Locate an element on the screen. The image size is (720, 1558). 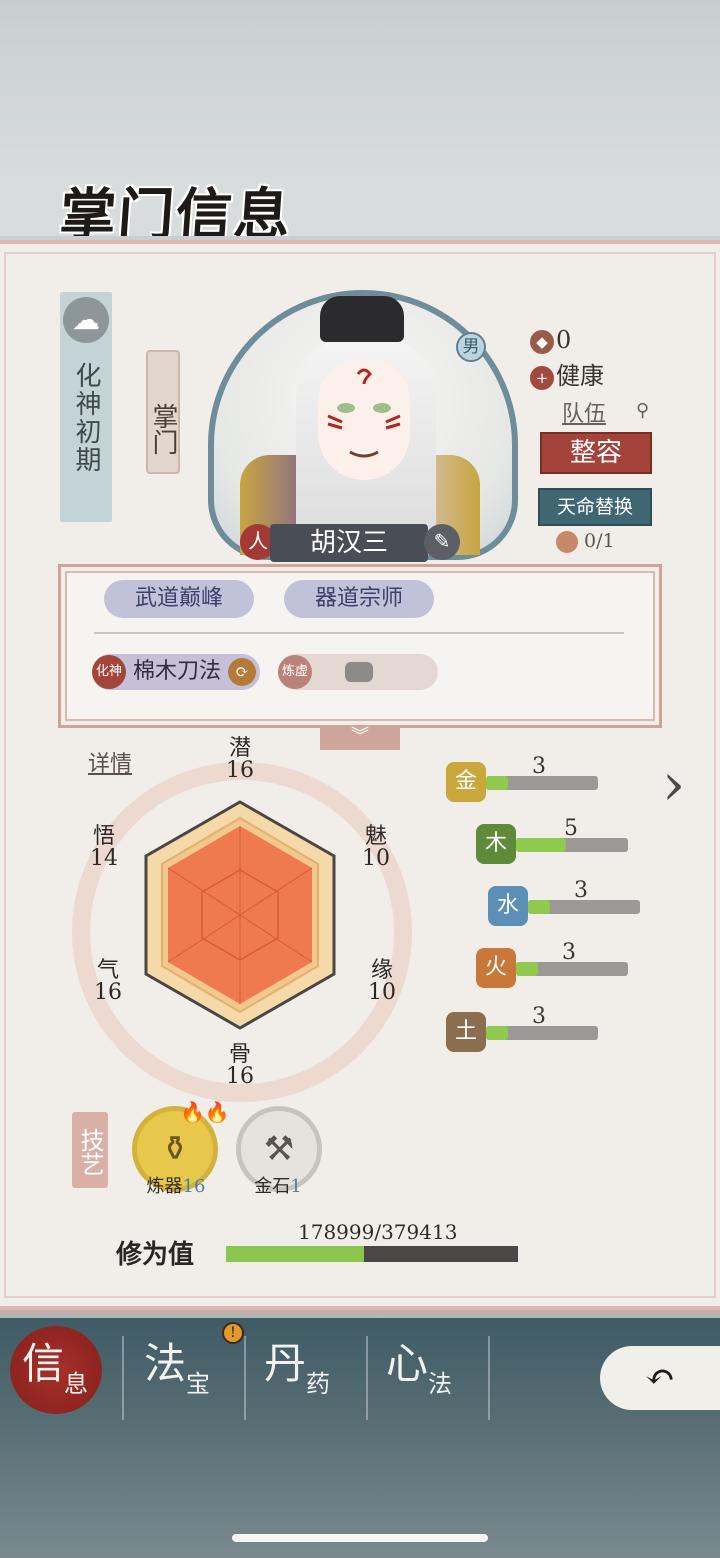
stat-label: 悟 is located at coordinates (103, 836).